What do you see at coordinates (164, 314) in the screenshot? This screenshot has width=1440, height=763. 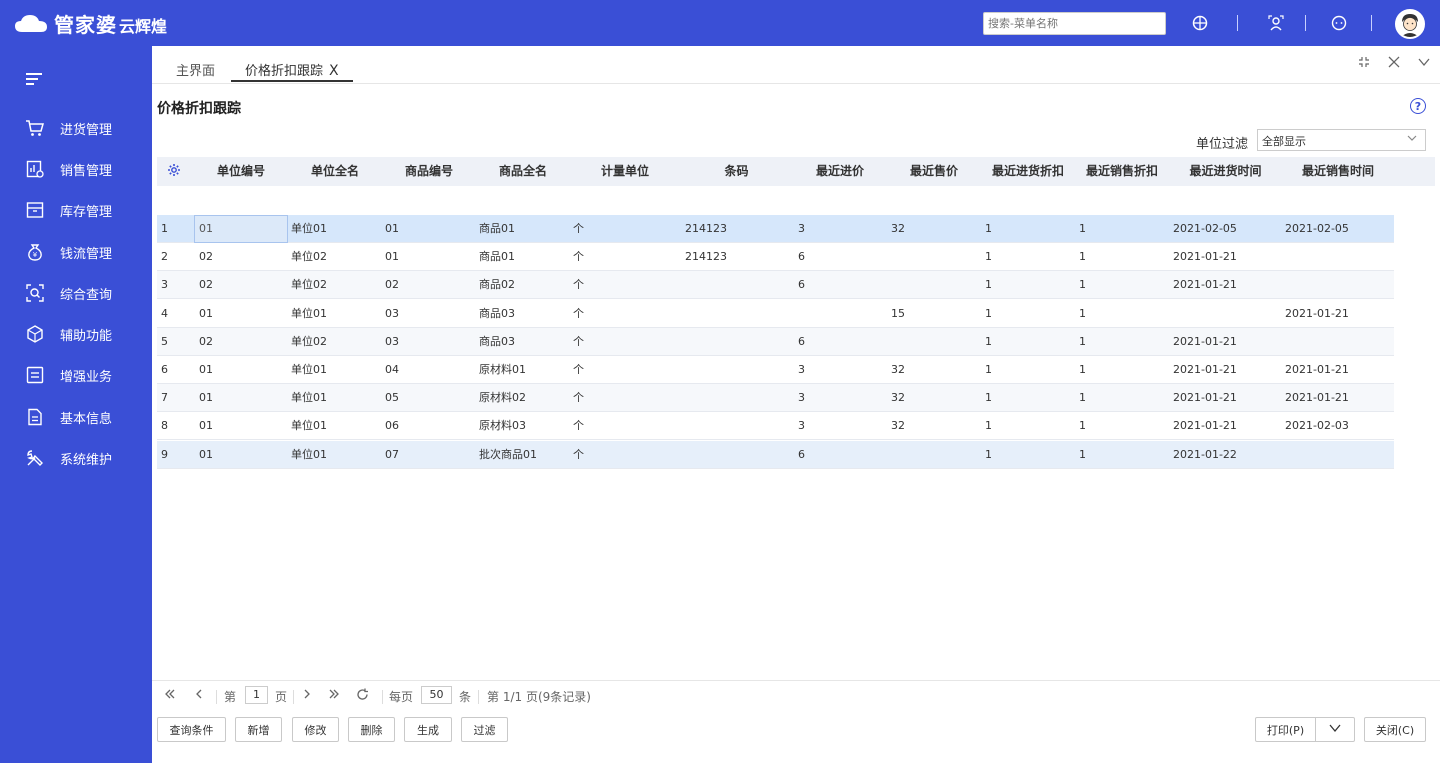 I see `row-number: 4` at bounding box center [164, 314].